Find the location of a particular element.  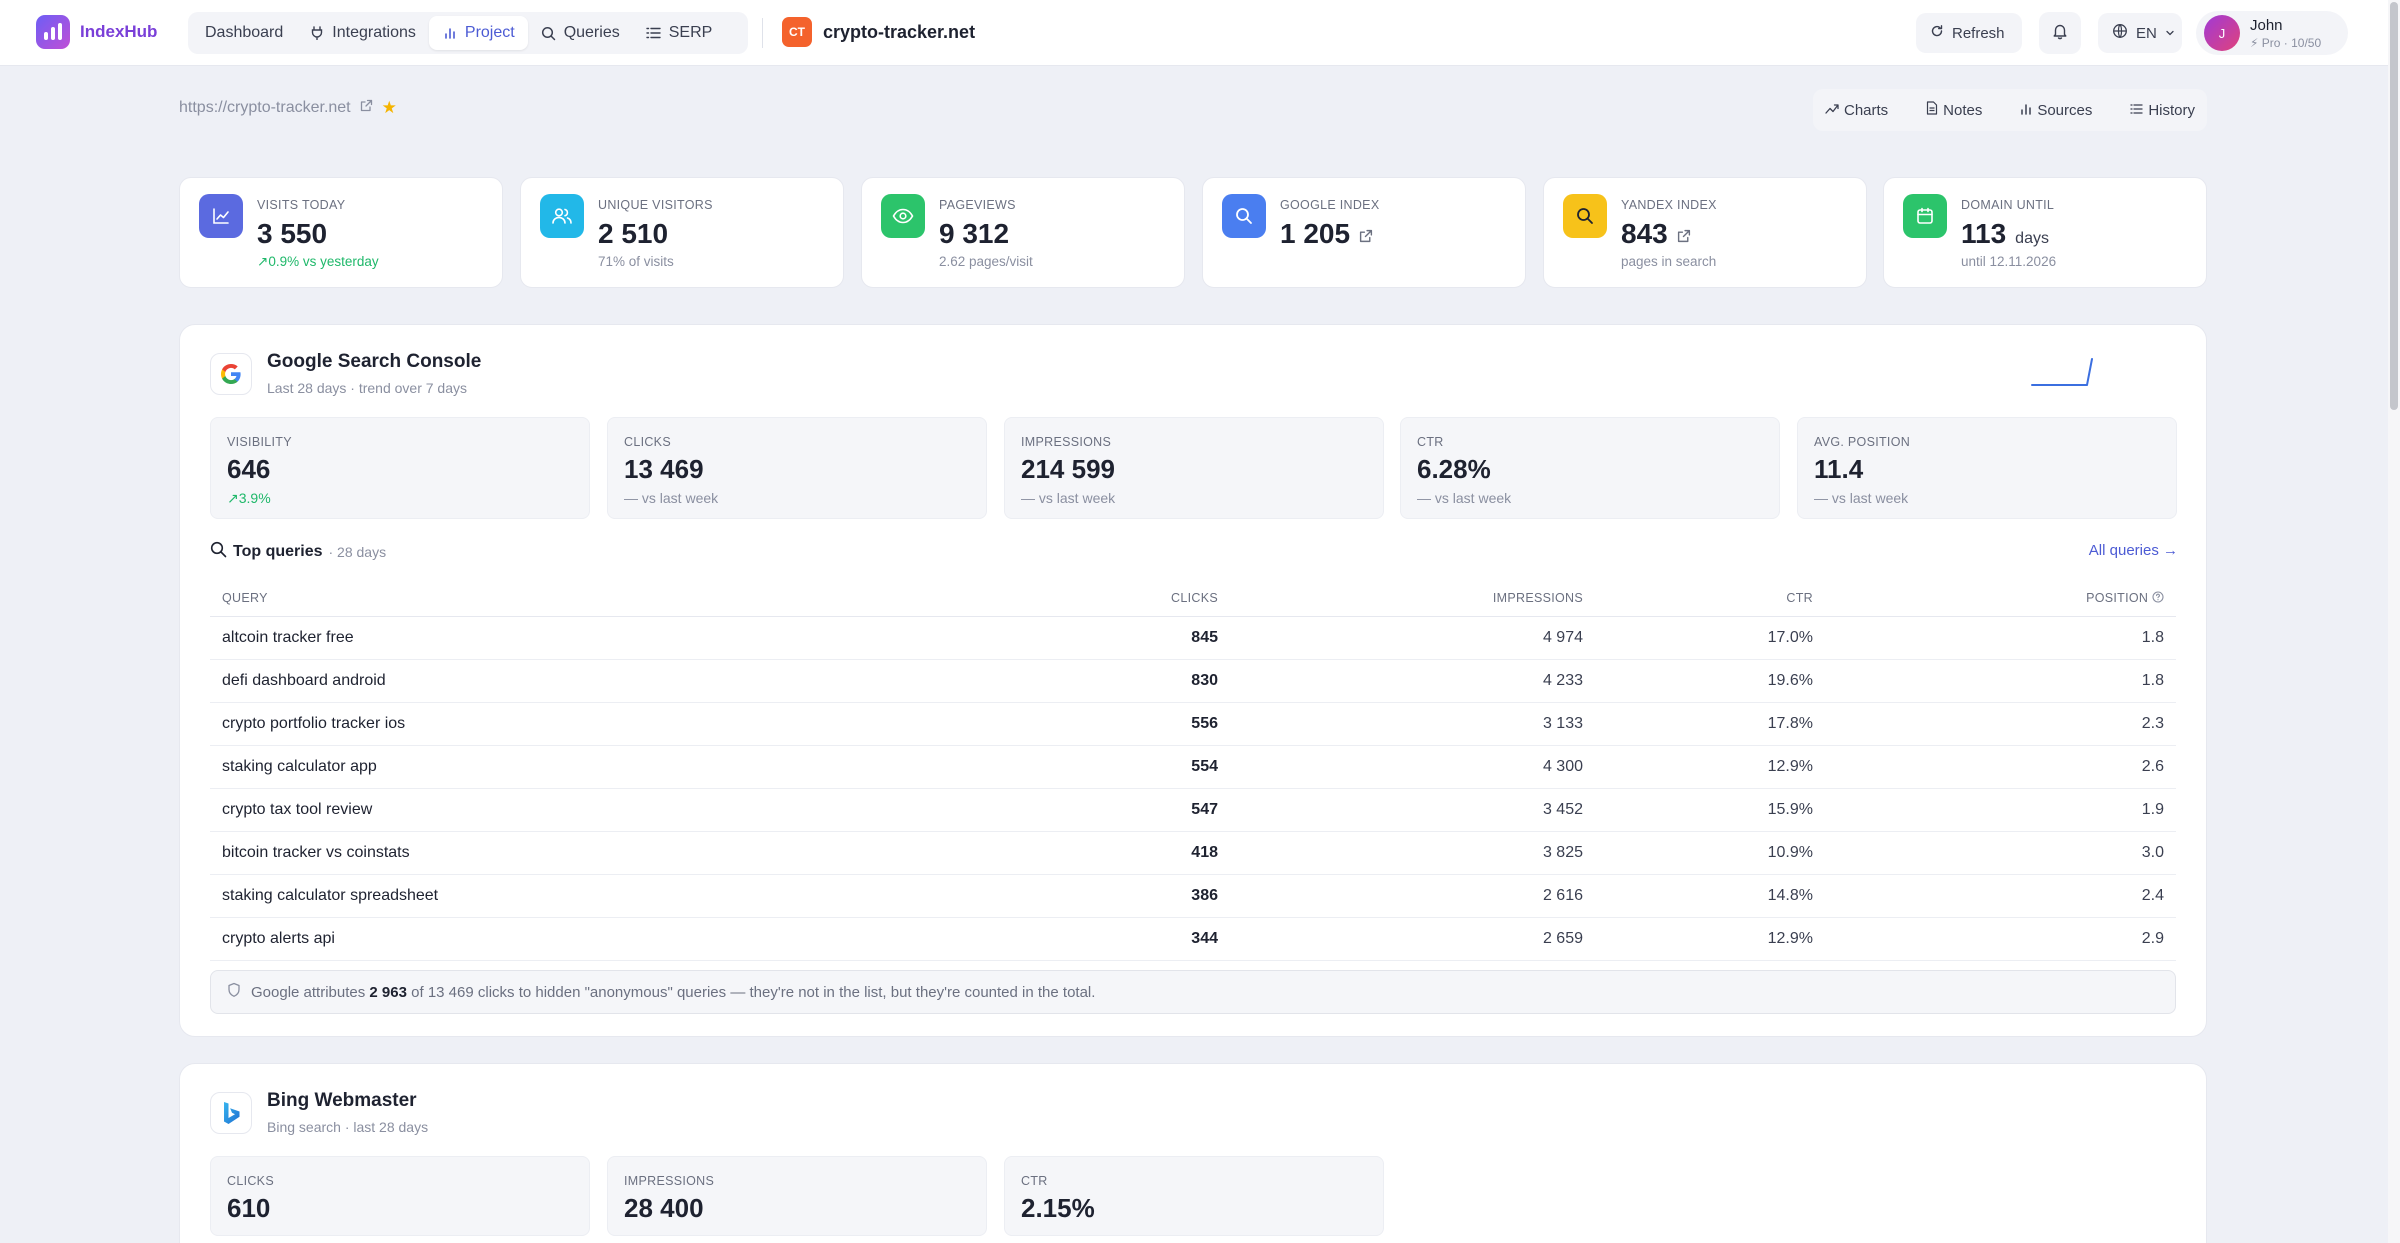

stat-label: VISITS TODAY is located at coordinates (301, 205).